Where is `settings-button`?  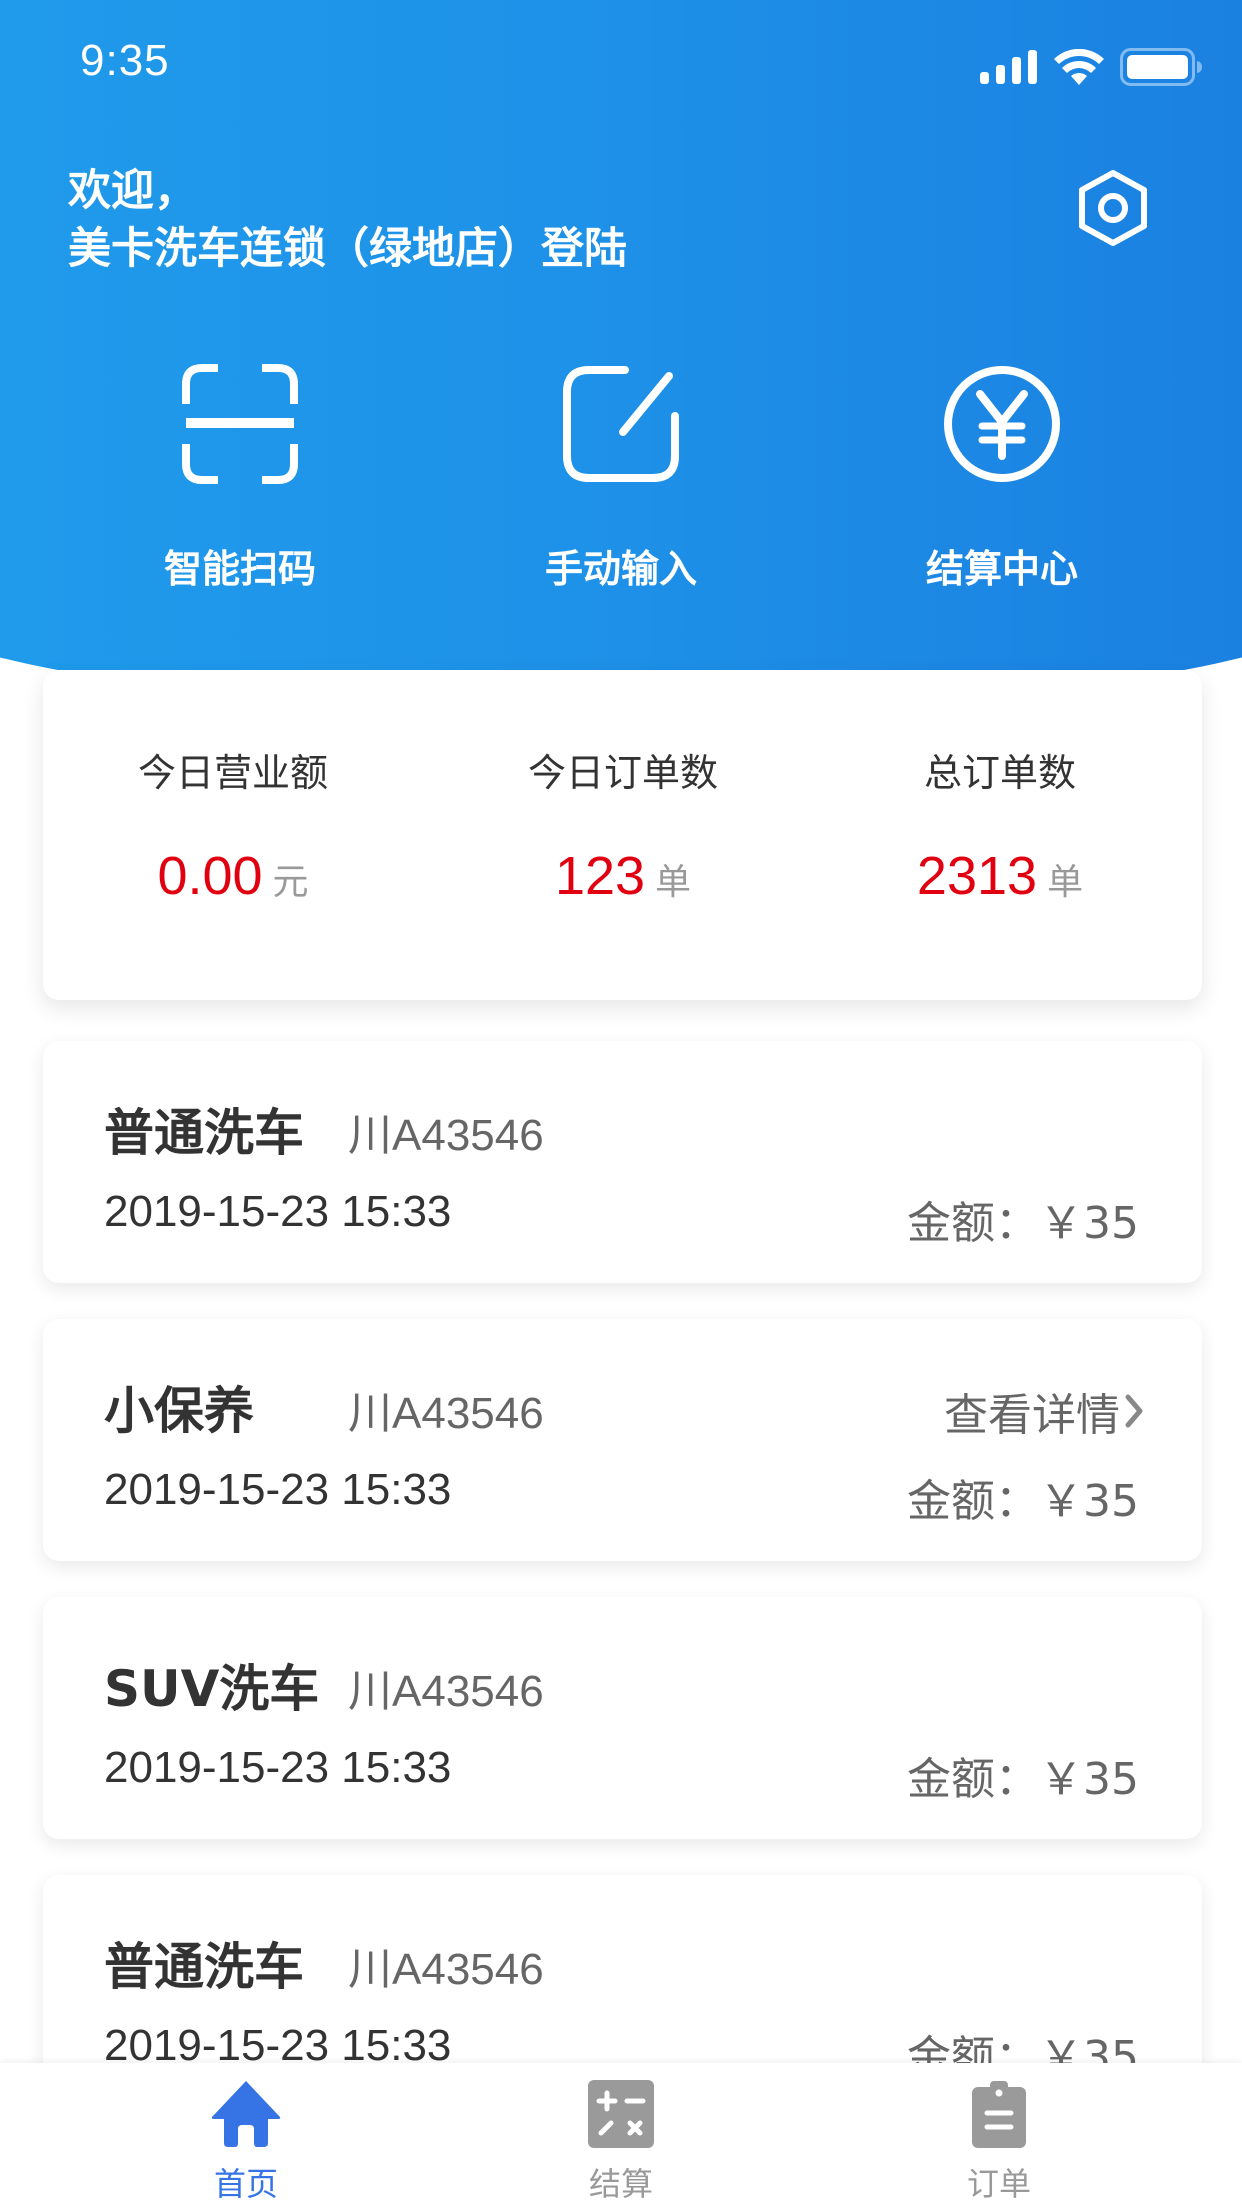
settings-button is located at coordinates (1113, 208).